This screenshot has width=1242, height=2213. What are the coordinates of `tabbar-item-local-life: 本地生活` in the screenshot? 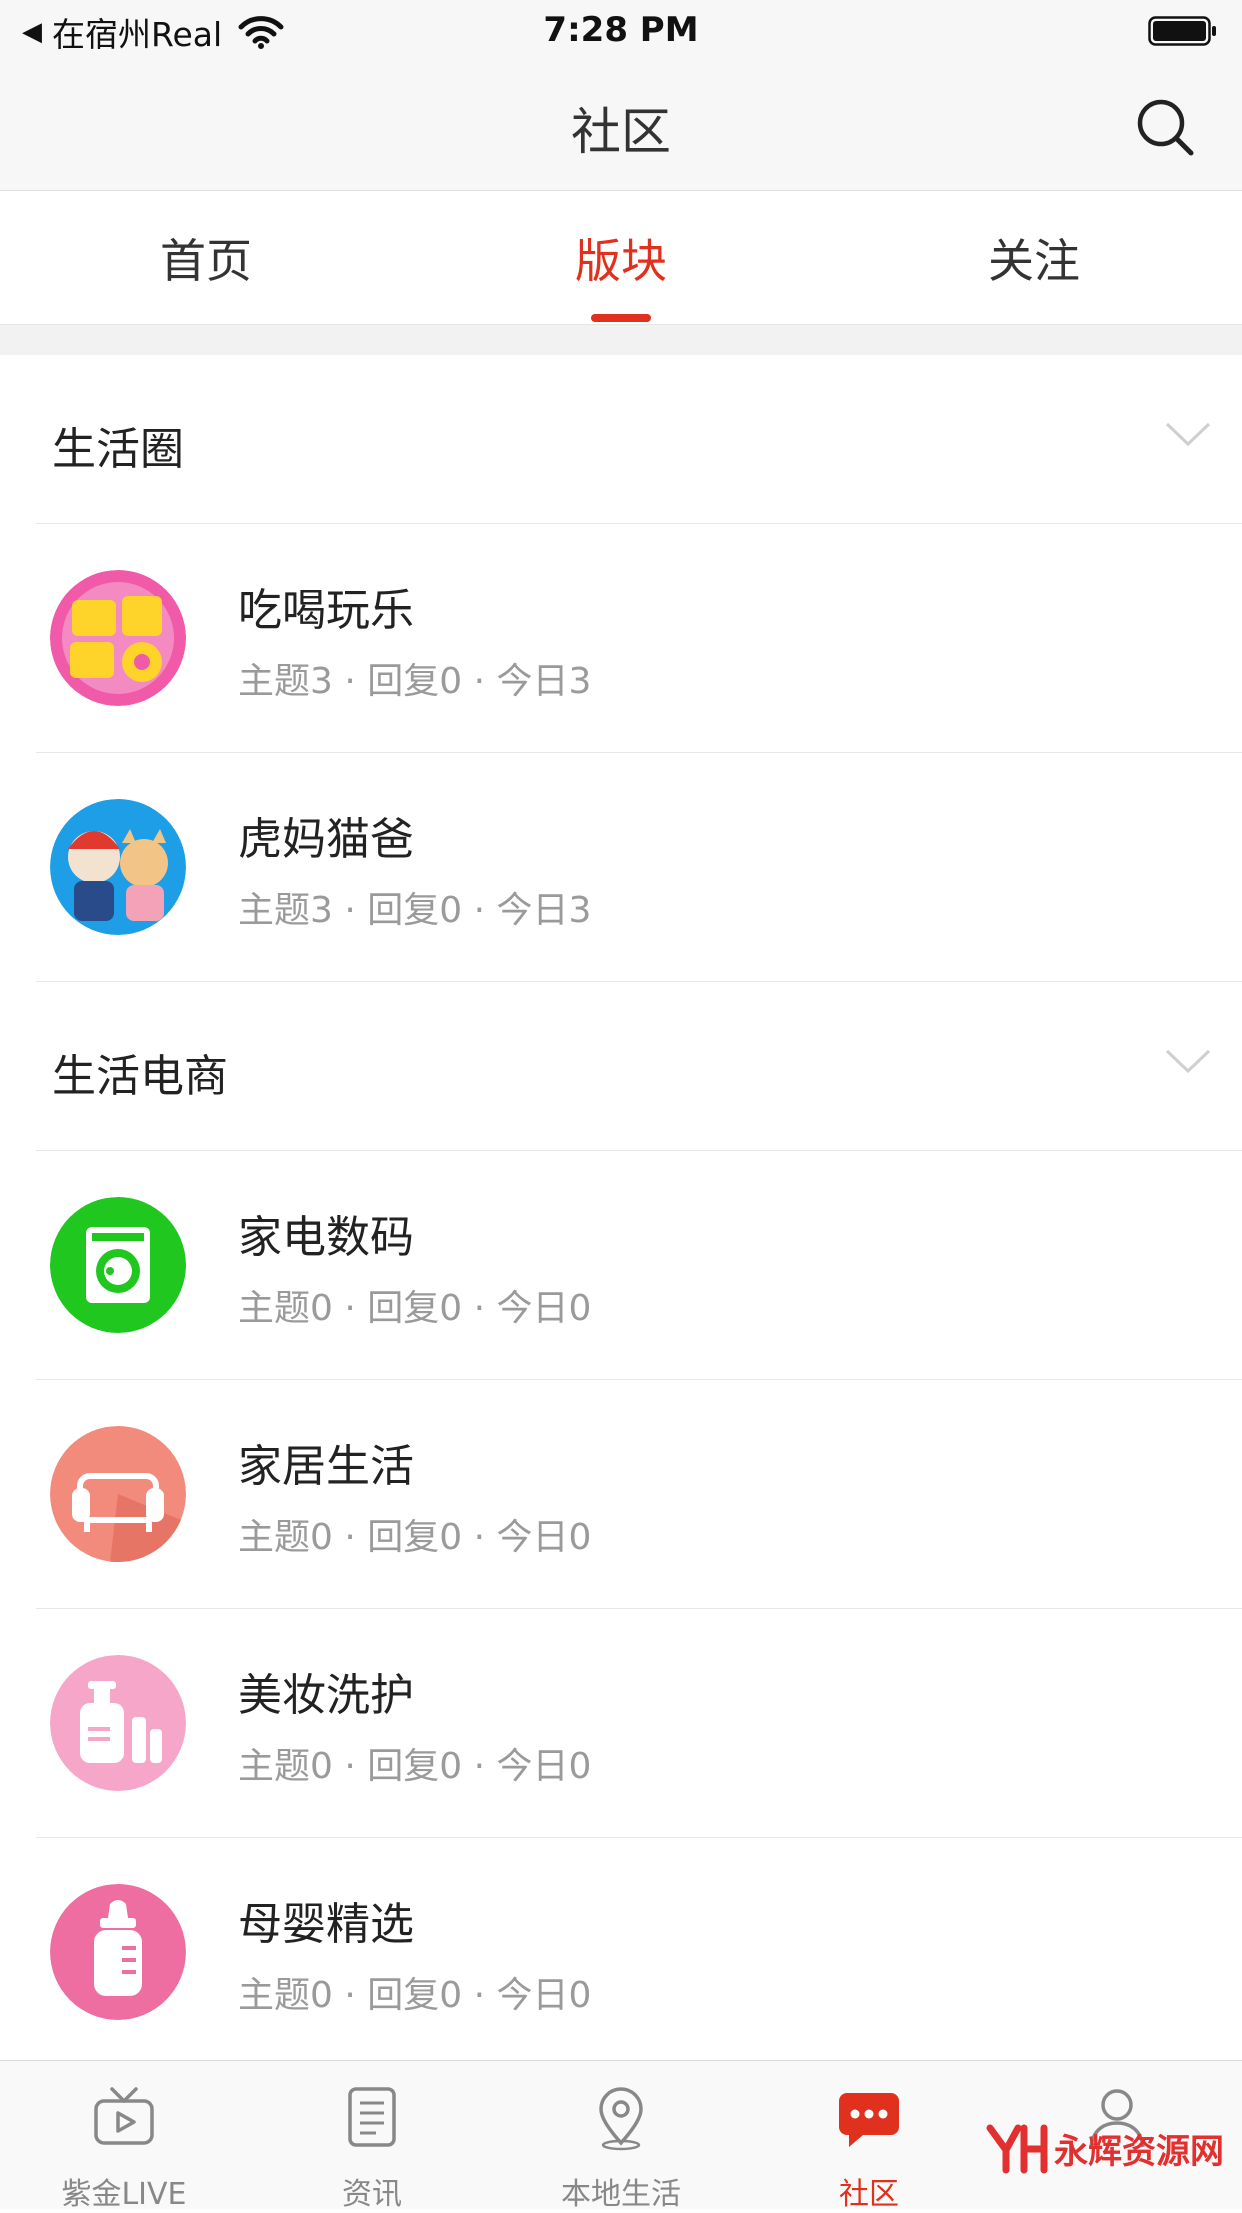 It's located at (621, 2136).